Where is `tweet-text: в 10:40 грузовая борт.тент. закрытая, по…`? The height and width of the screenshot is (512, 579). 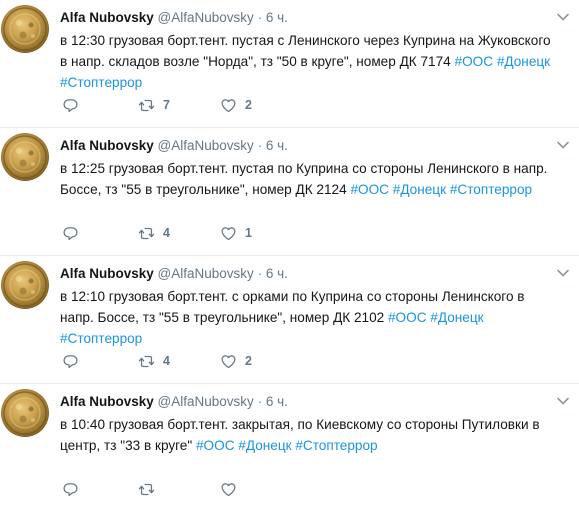
tweet-text: в 10:40 грузовая борт.тент. закрытая, по… is located at coordinates (309, 435).